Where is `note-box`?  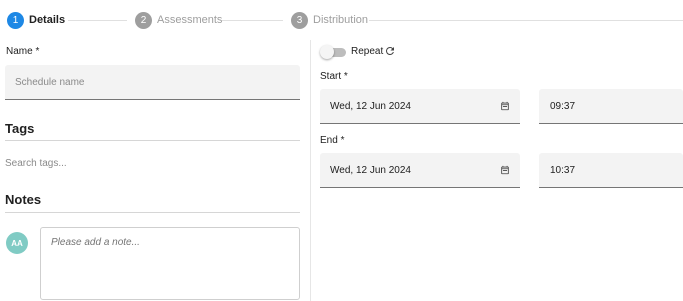 note-box is located at coordinates (170, 263).